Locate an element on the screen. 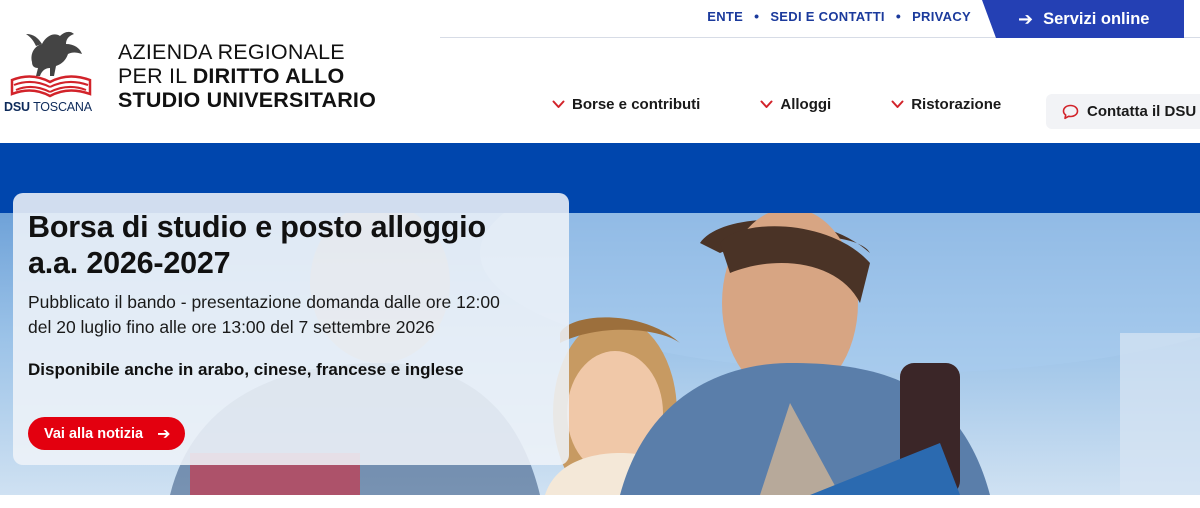  contatta-dsu-button: Contatta il DSU is located at coordinates (1123, 111).